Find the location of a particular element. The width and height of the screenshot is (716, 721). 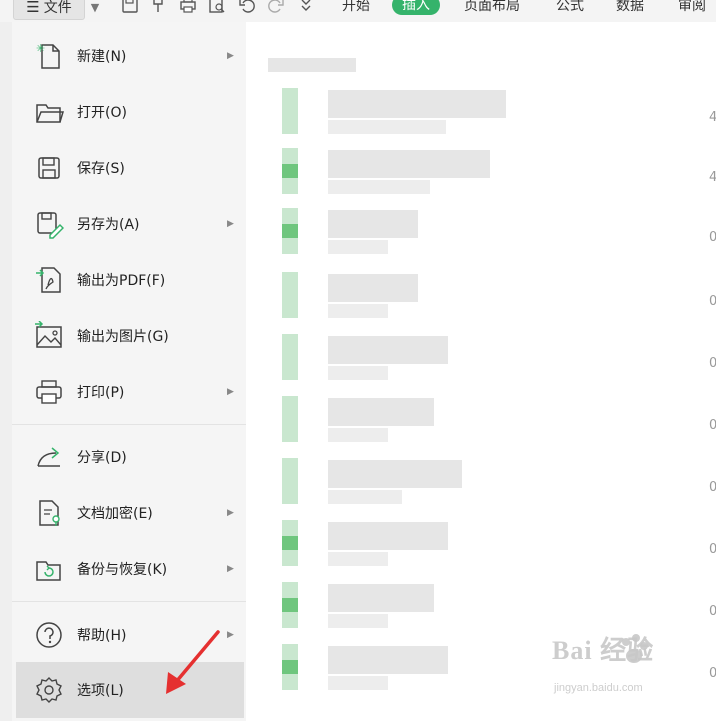

undo-icon is located at coordinates (247, 8).